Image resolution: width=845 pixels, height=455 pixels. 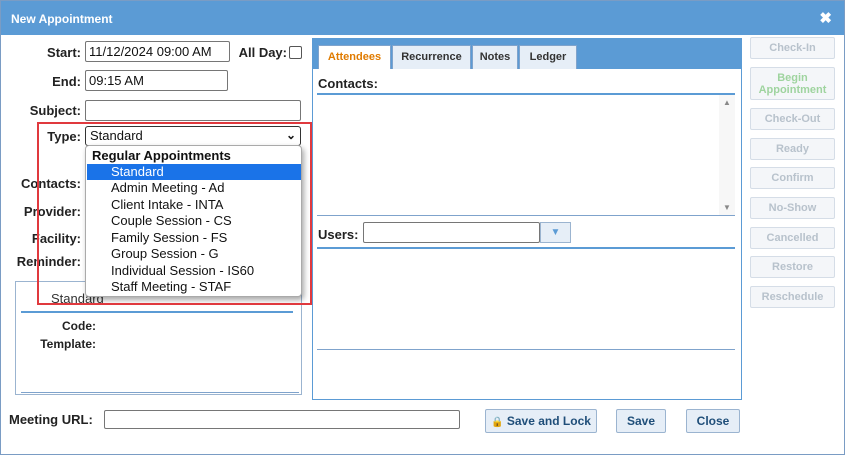 What do you see at coordinates (526, 215) in the screenshot?
I see `contacts-bottom-line` at bounding box center [526, 215].